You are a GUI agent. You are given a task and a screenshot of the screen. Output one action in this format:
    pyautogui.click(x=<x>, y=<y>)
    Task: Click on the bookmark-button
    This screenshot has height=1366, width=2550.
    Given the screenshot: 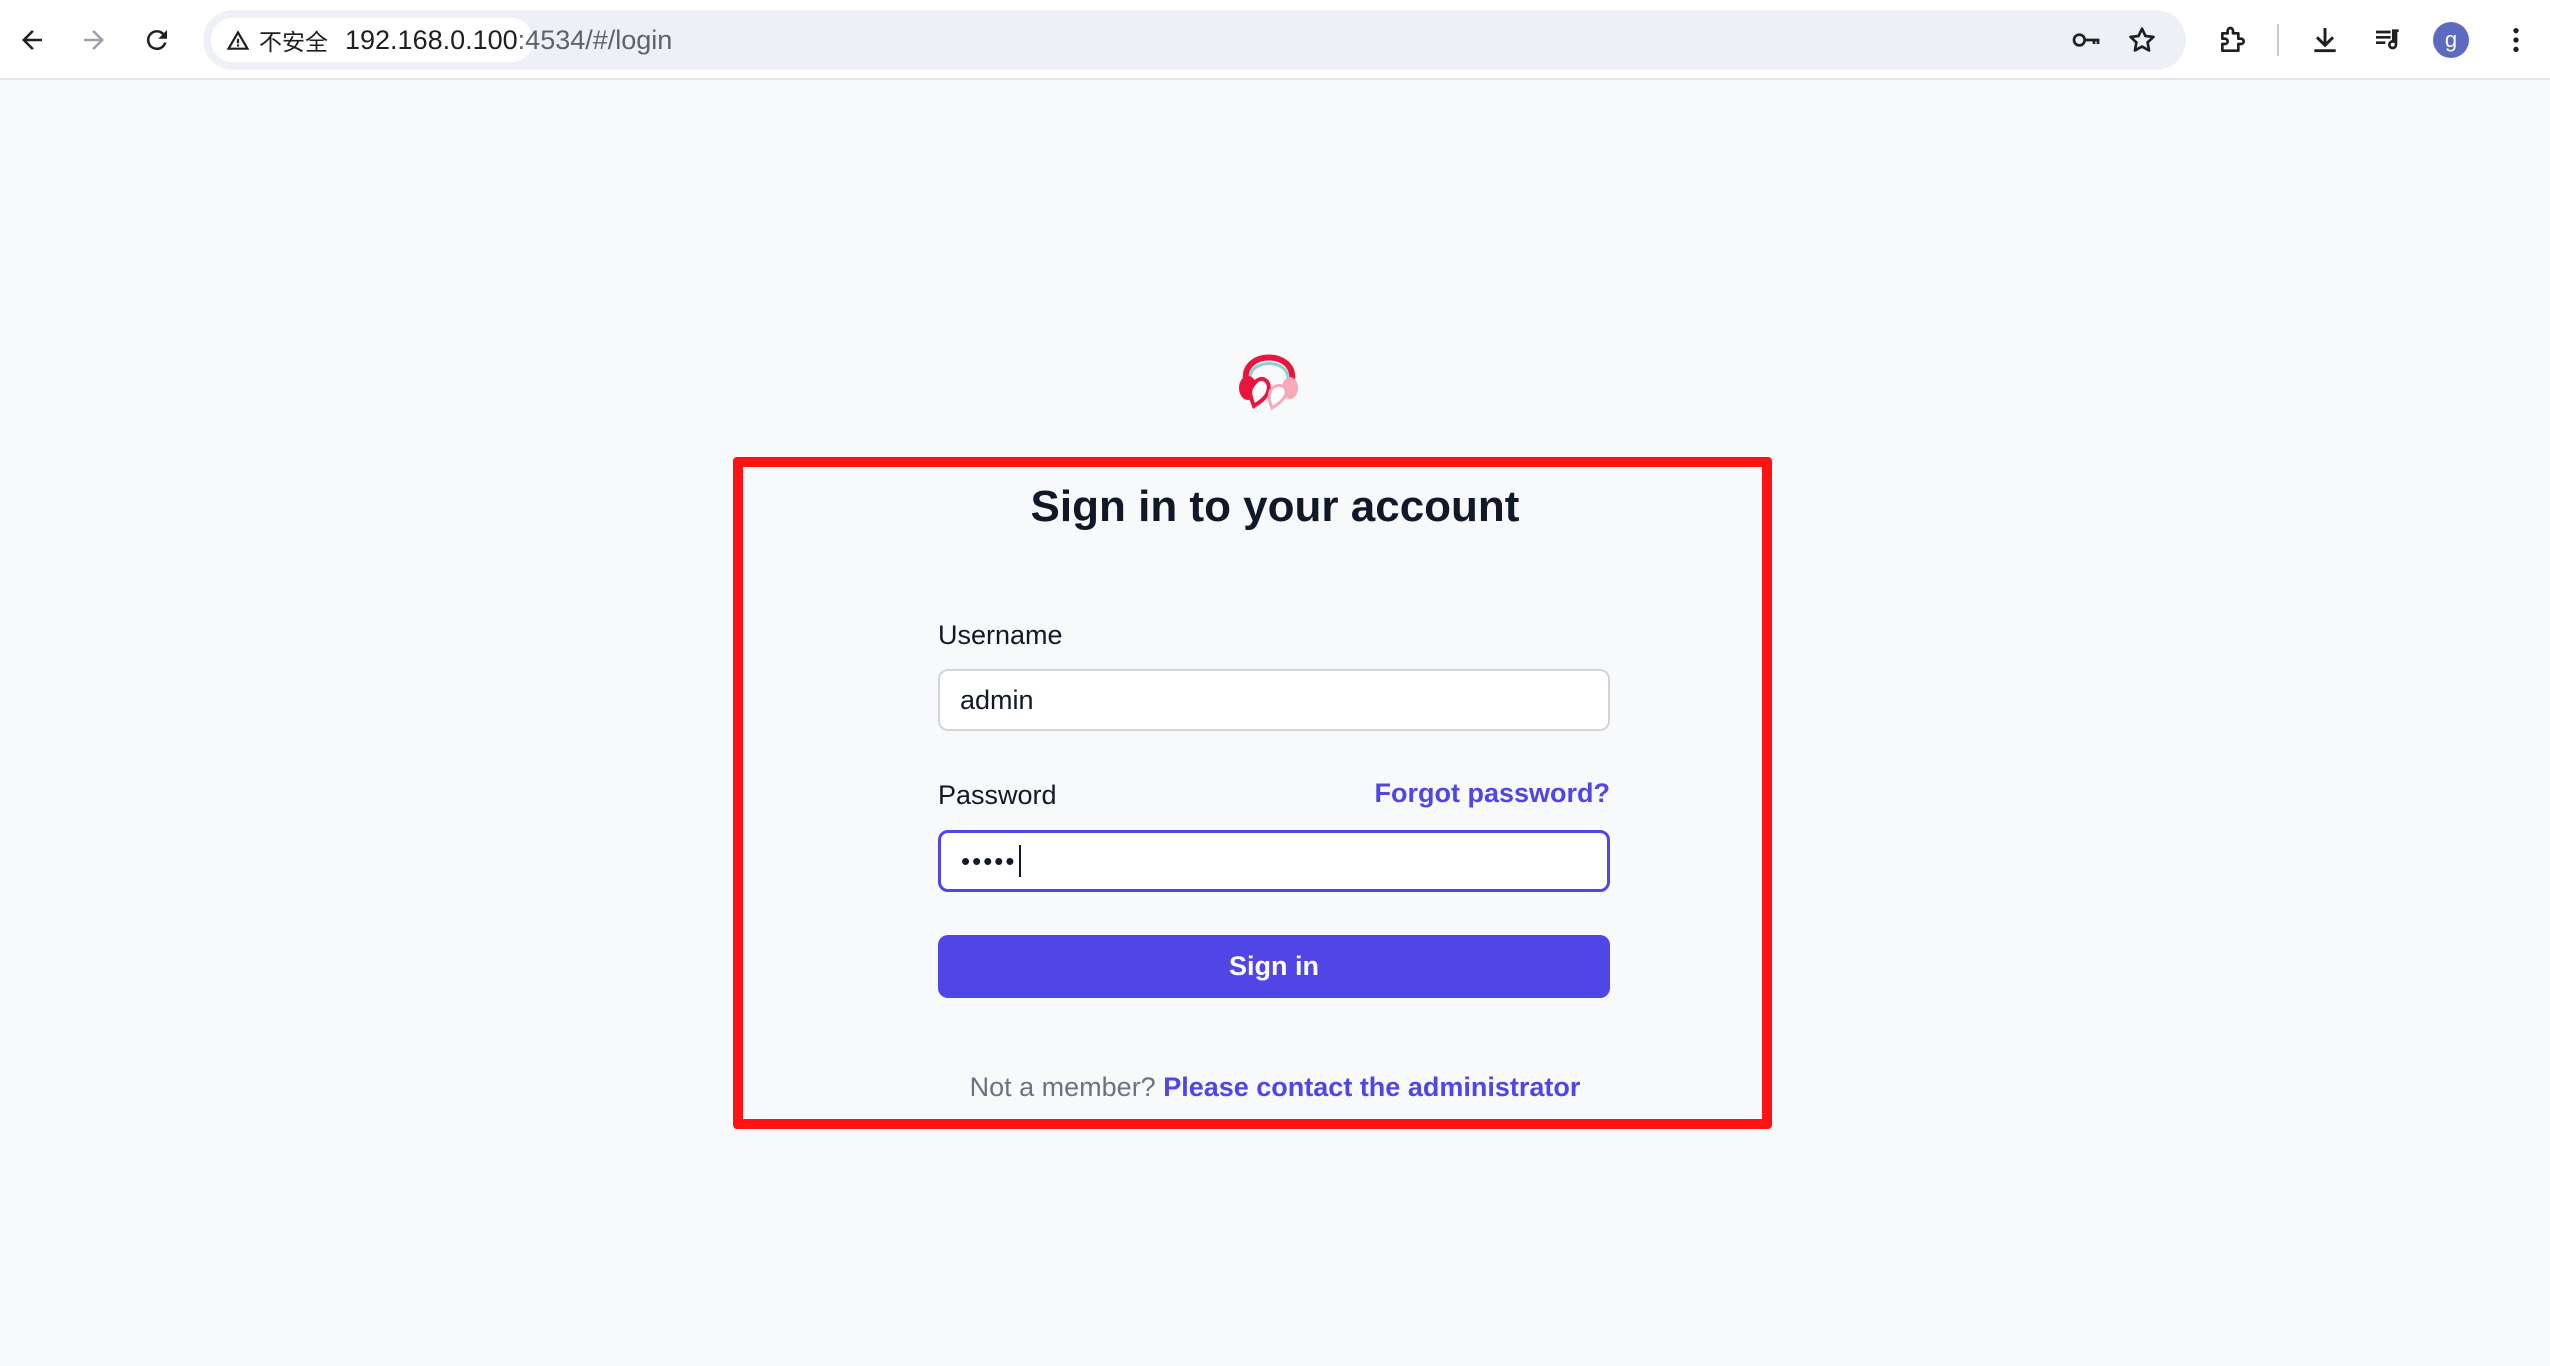 What is the action you would take?
    pyautogui.click(x=2142, y=40)
    